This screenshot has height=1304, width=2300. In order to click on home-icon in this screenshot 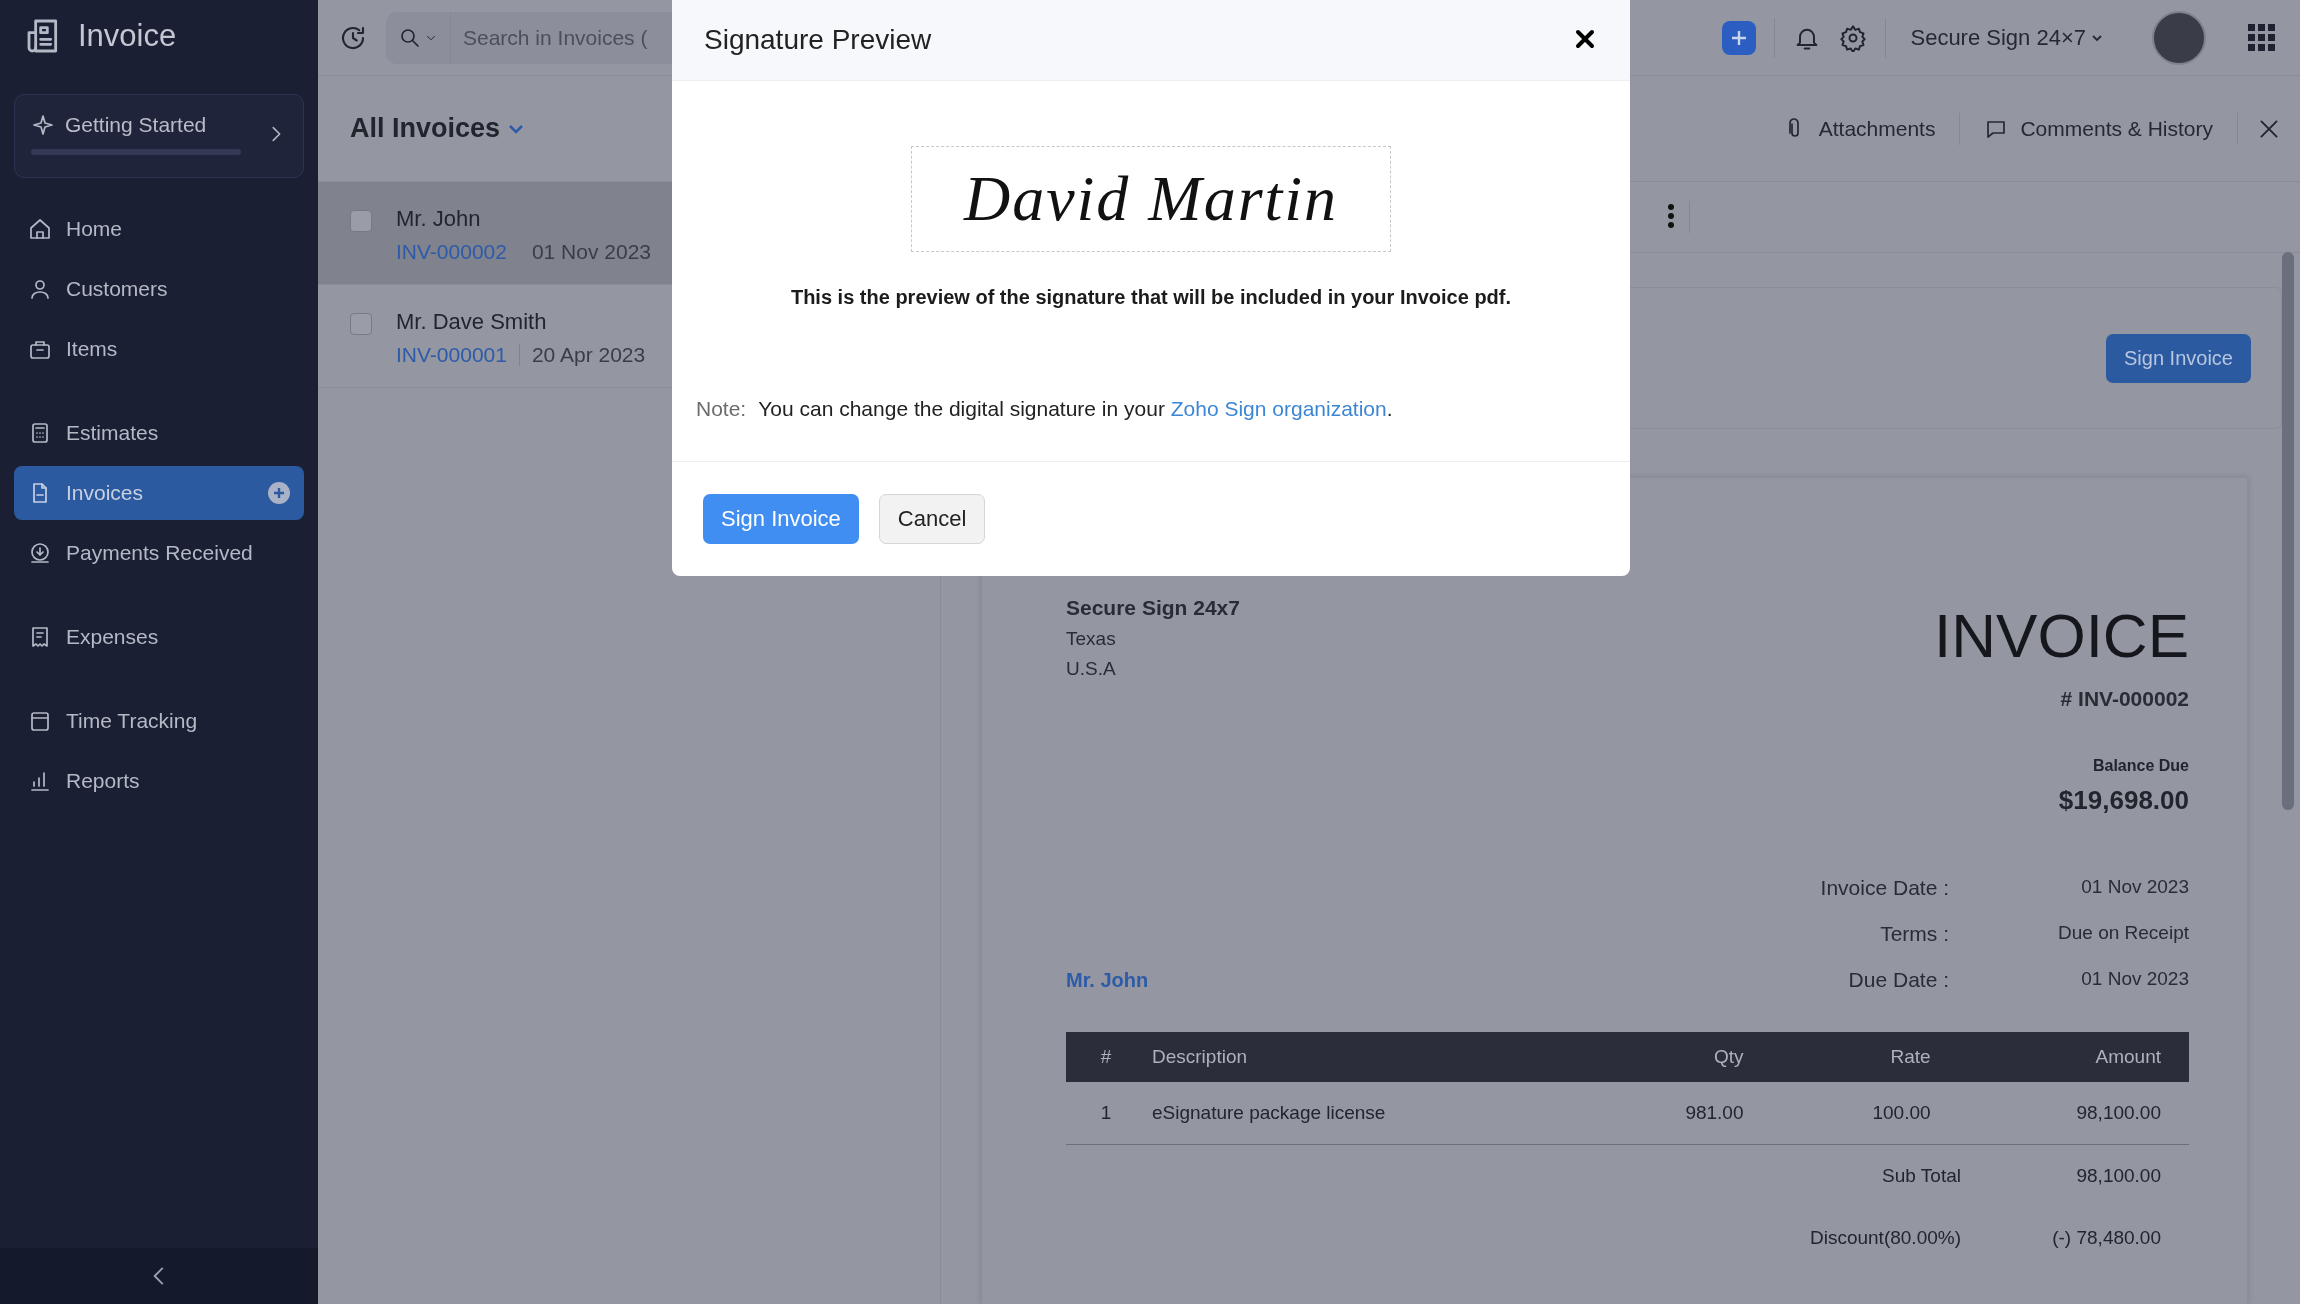, I will do `click(40, 229)`.